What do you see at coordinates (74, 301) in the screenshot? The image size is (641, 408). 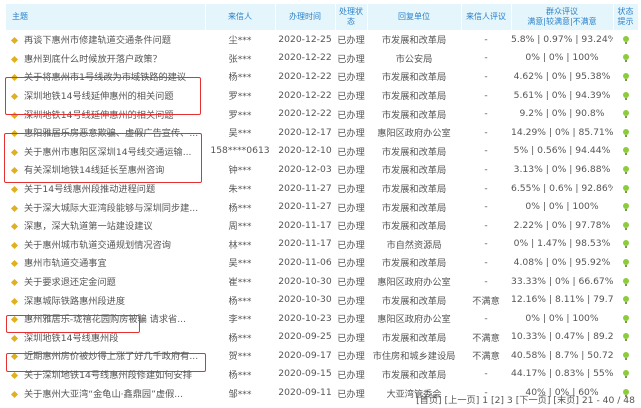 I see `subject-link: 深惠城际铁路惠州段进度` at bounding box center [74, 301].